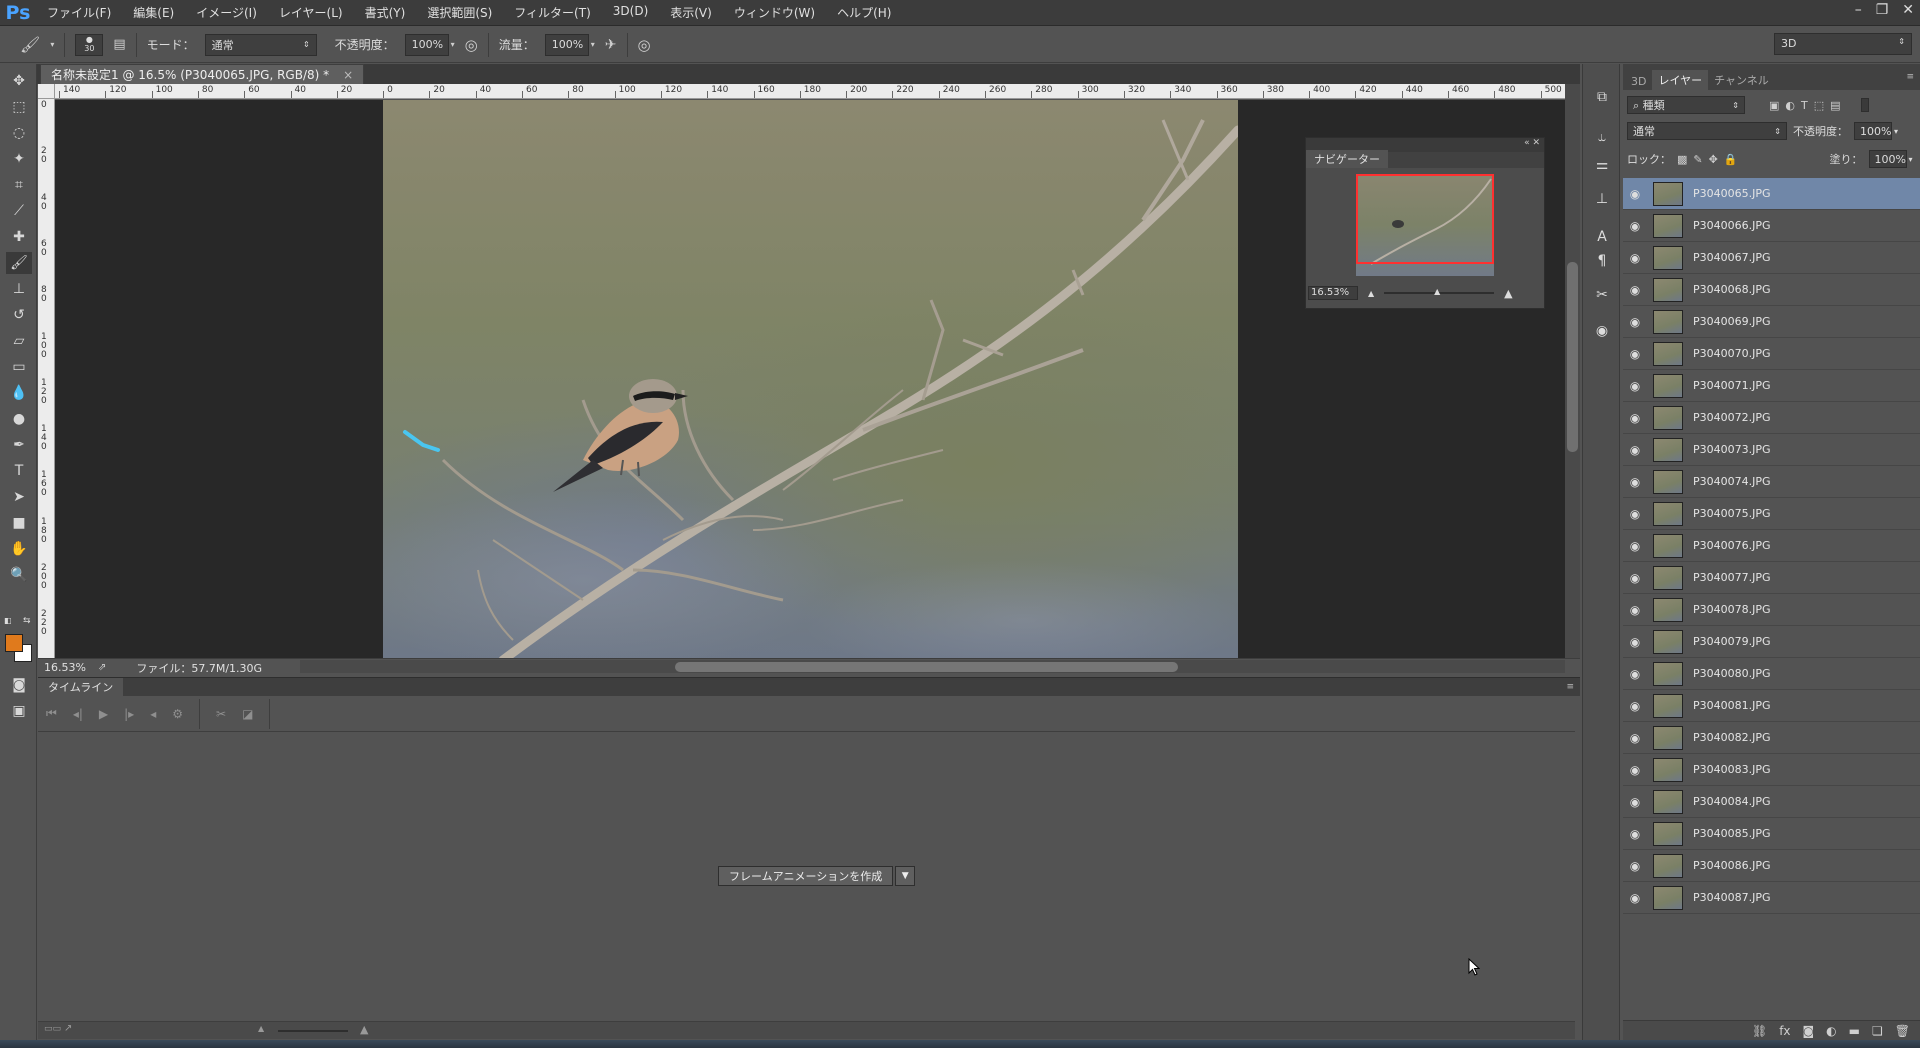 The image size is (1920, 1048). I want to click on layer-row: ◉ P3040068.JPG, so click(1771, 290).